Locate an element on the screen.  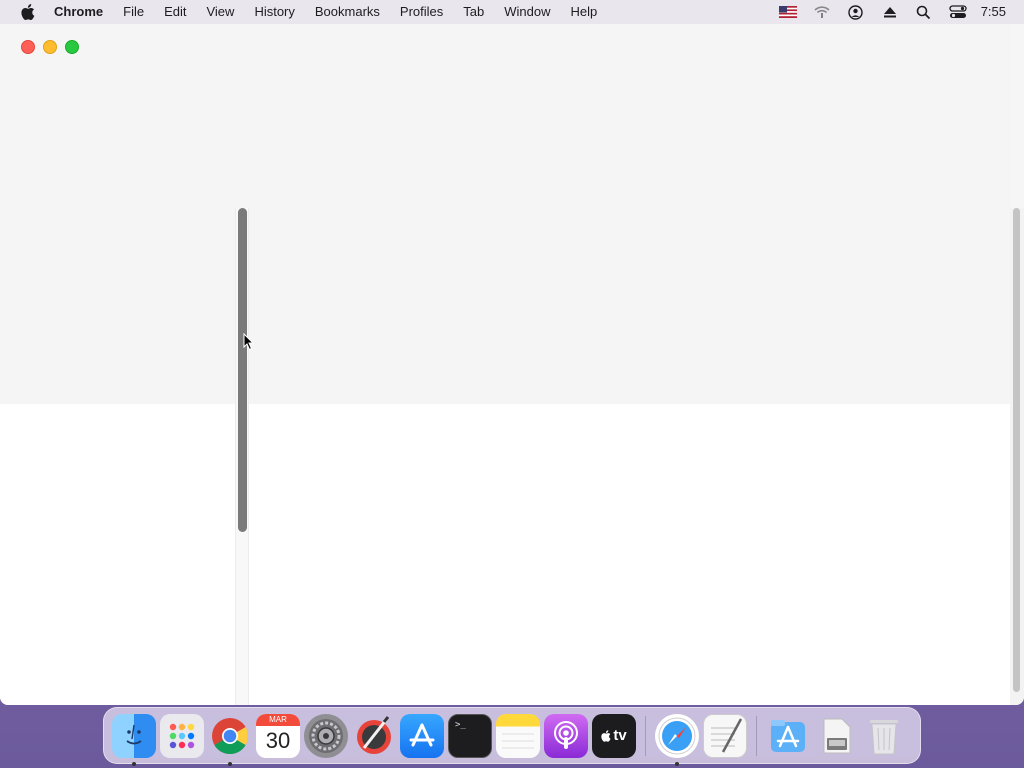
eject-icon is located at coordinates (890, 12).